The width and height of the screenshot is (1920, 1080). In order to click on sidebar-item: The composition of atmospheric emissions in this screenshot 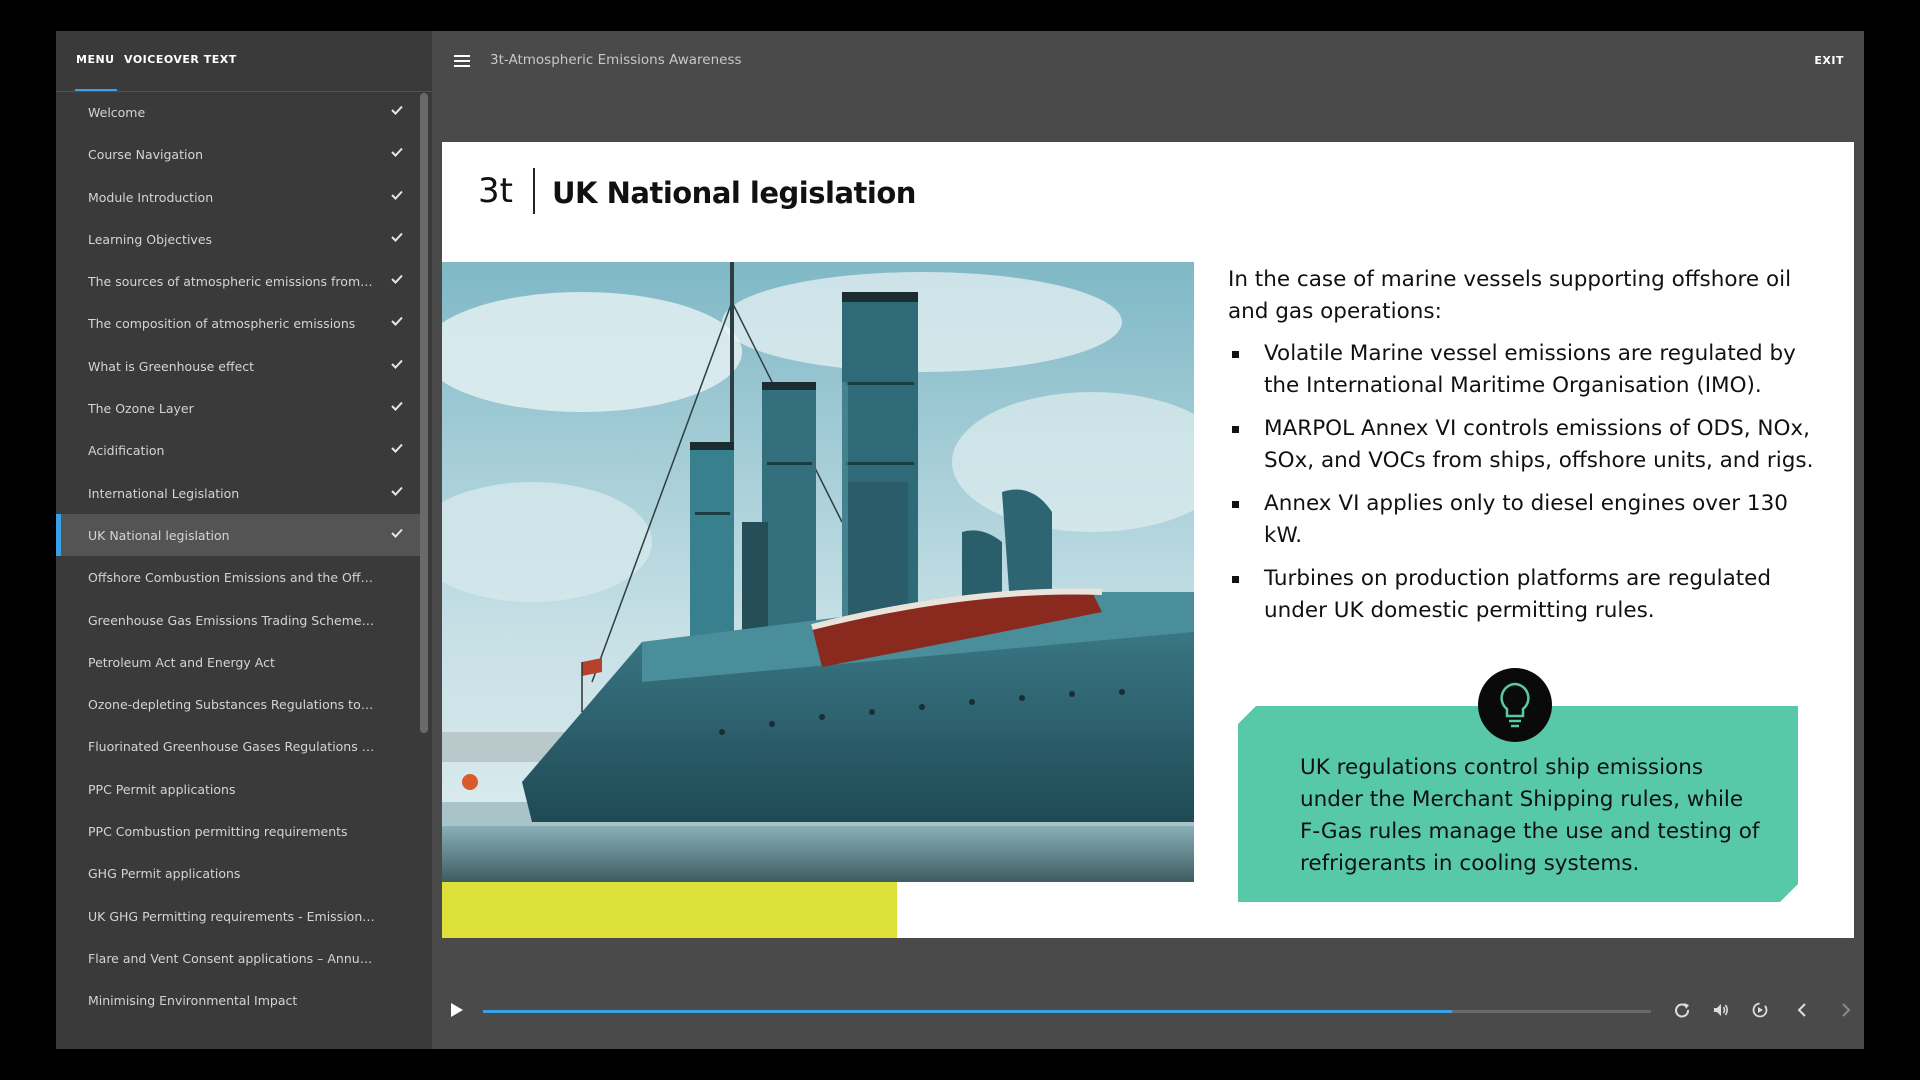, I will do `click(239, 323)`.